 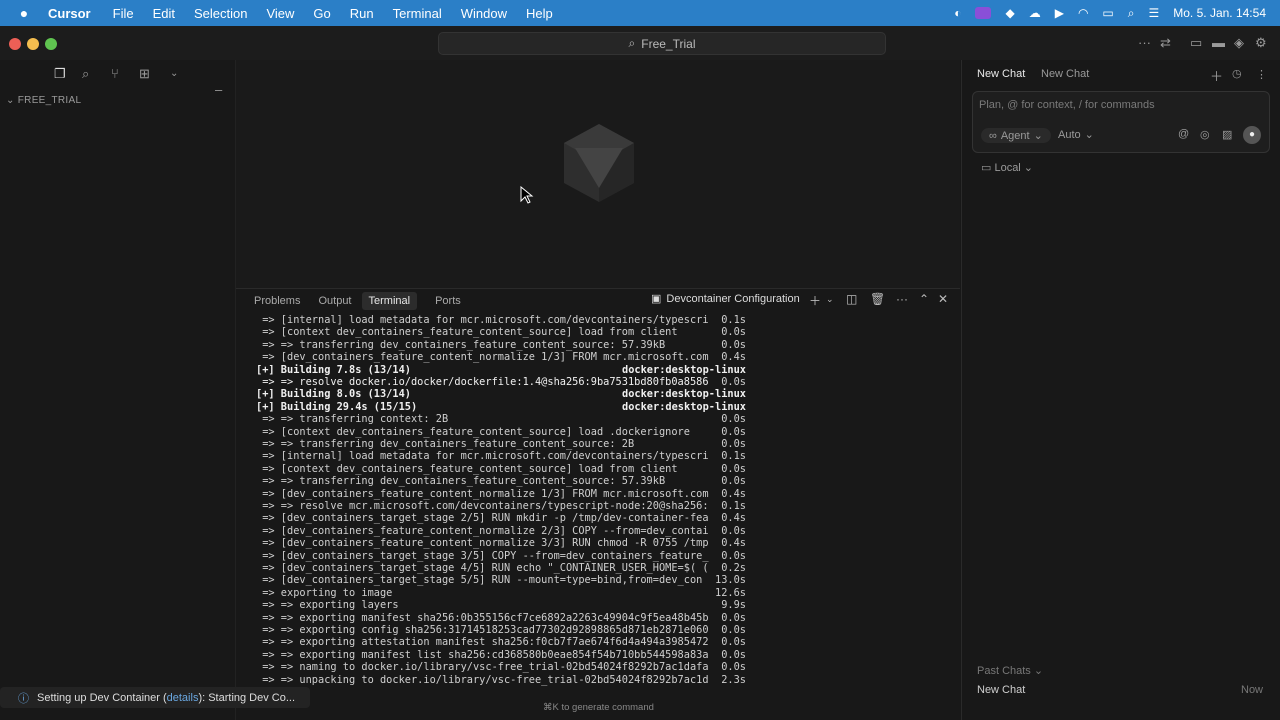 I want to click on menu-app-name: Cursor, so click(x=69, y=13).